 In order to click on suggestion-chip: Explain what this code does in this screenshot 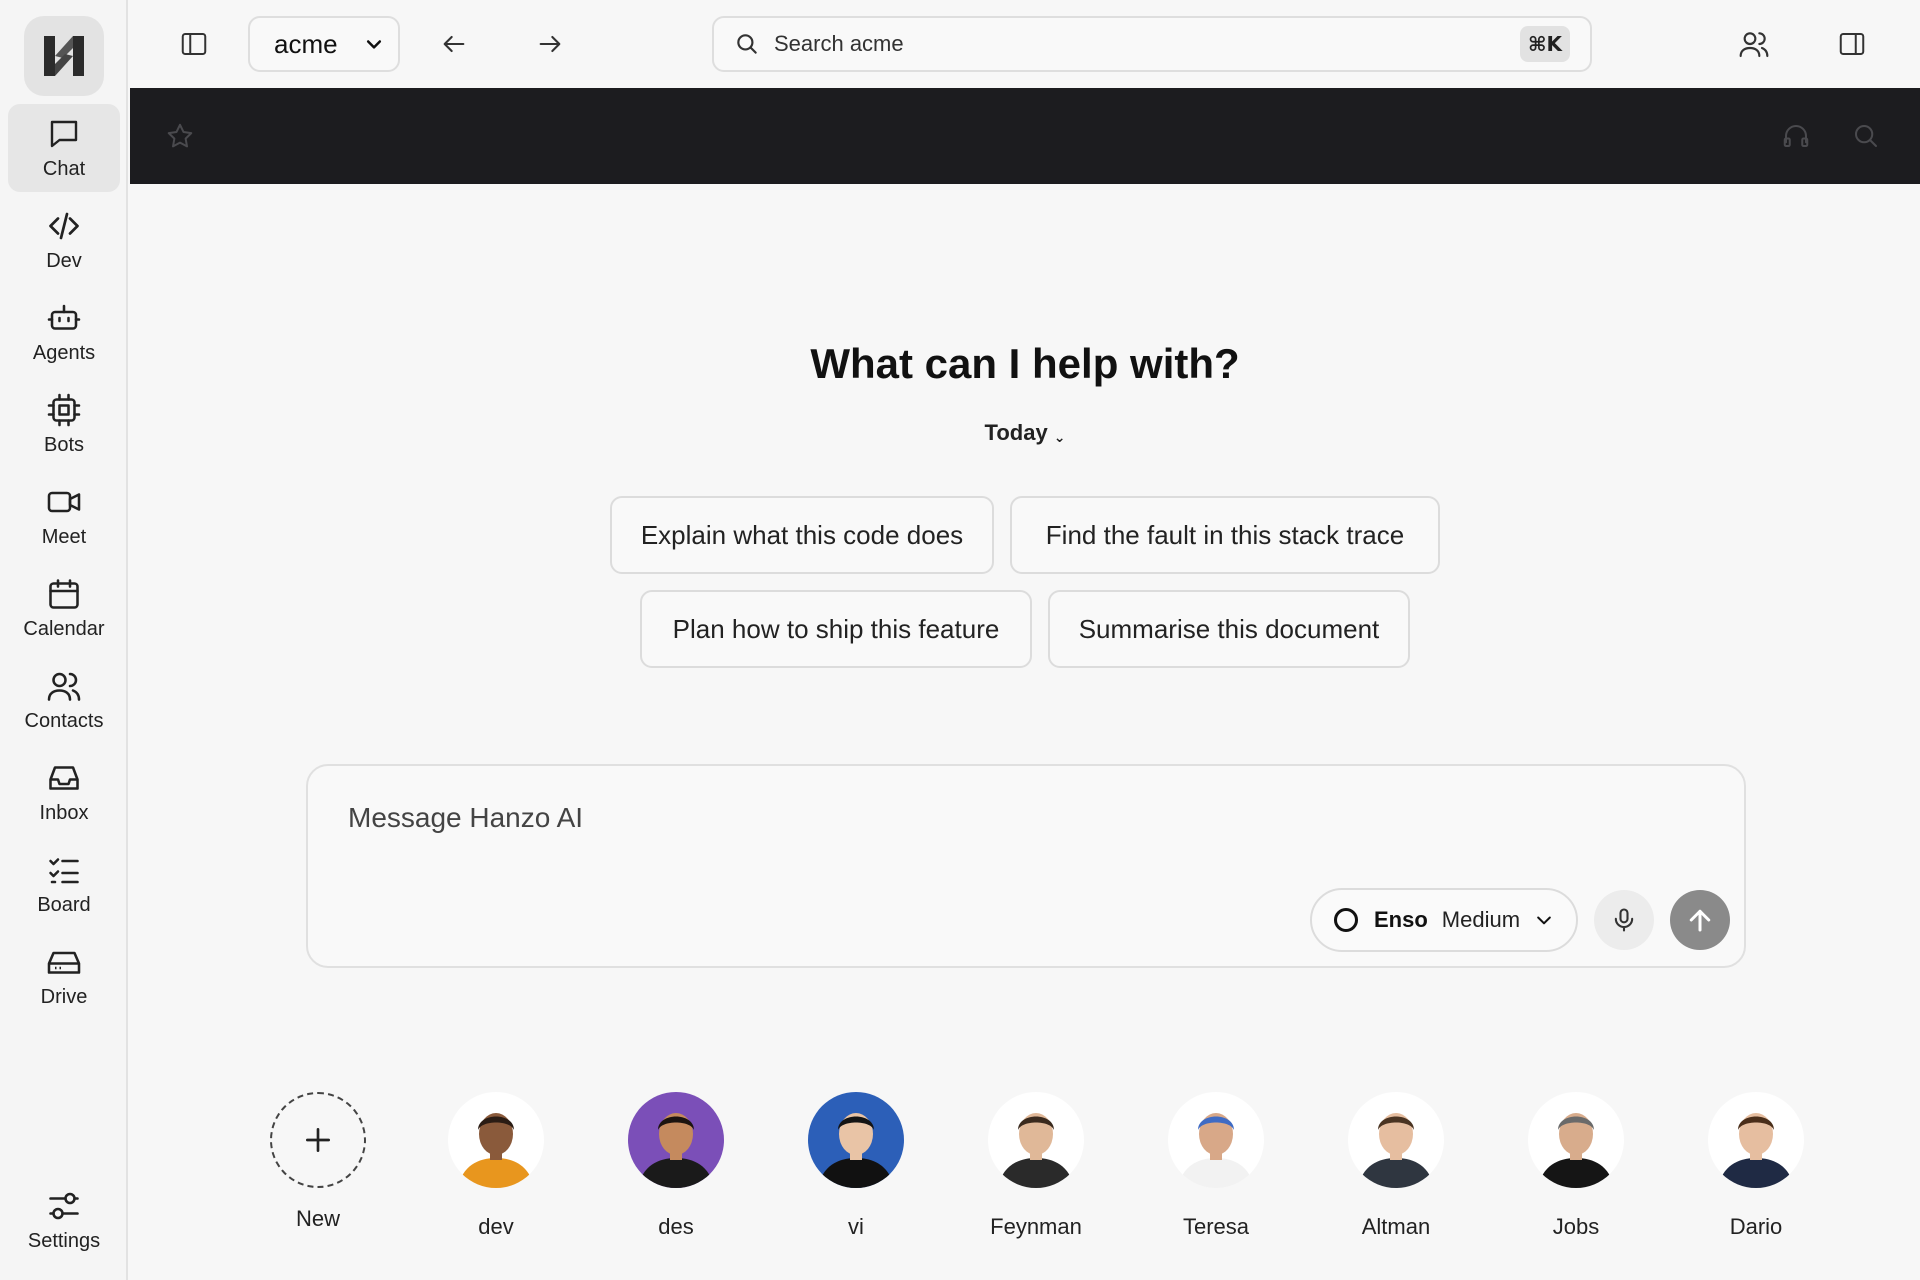, I will do `click(802, 535)`.